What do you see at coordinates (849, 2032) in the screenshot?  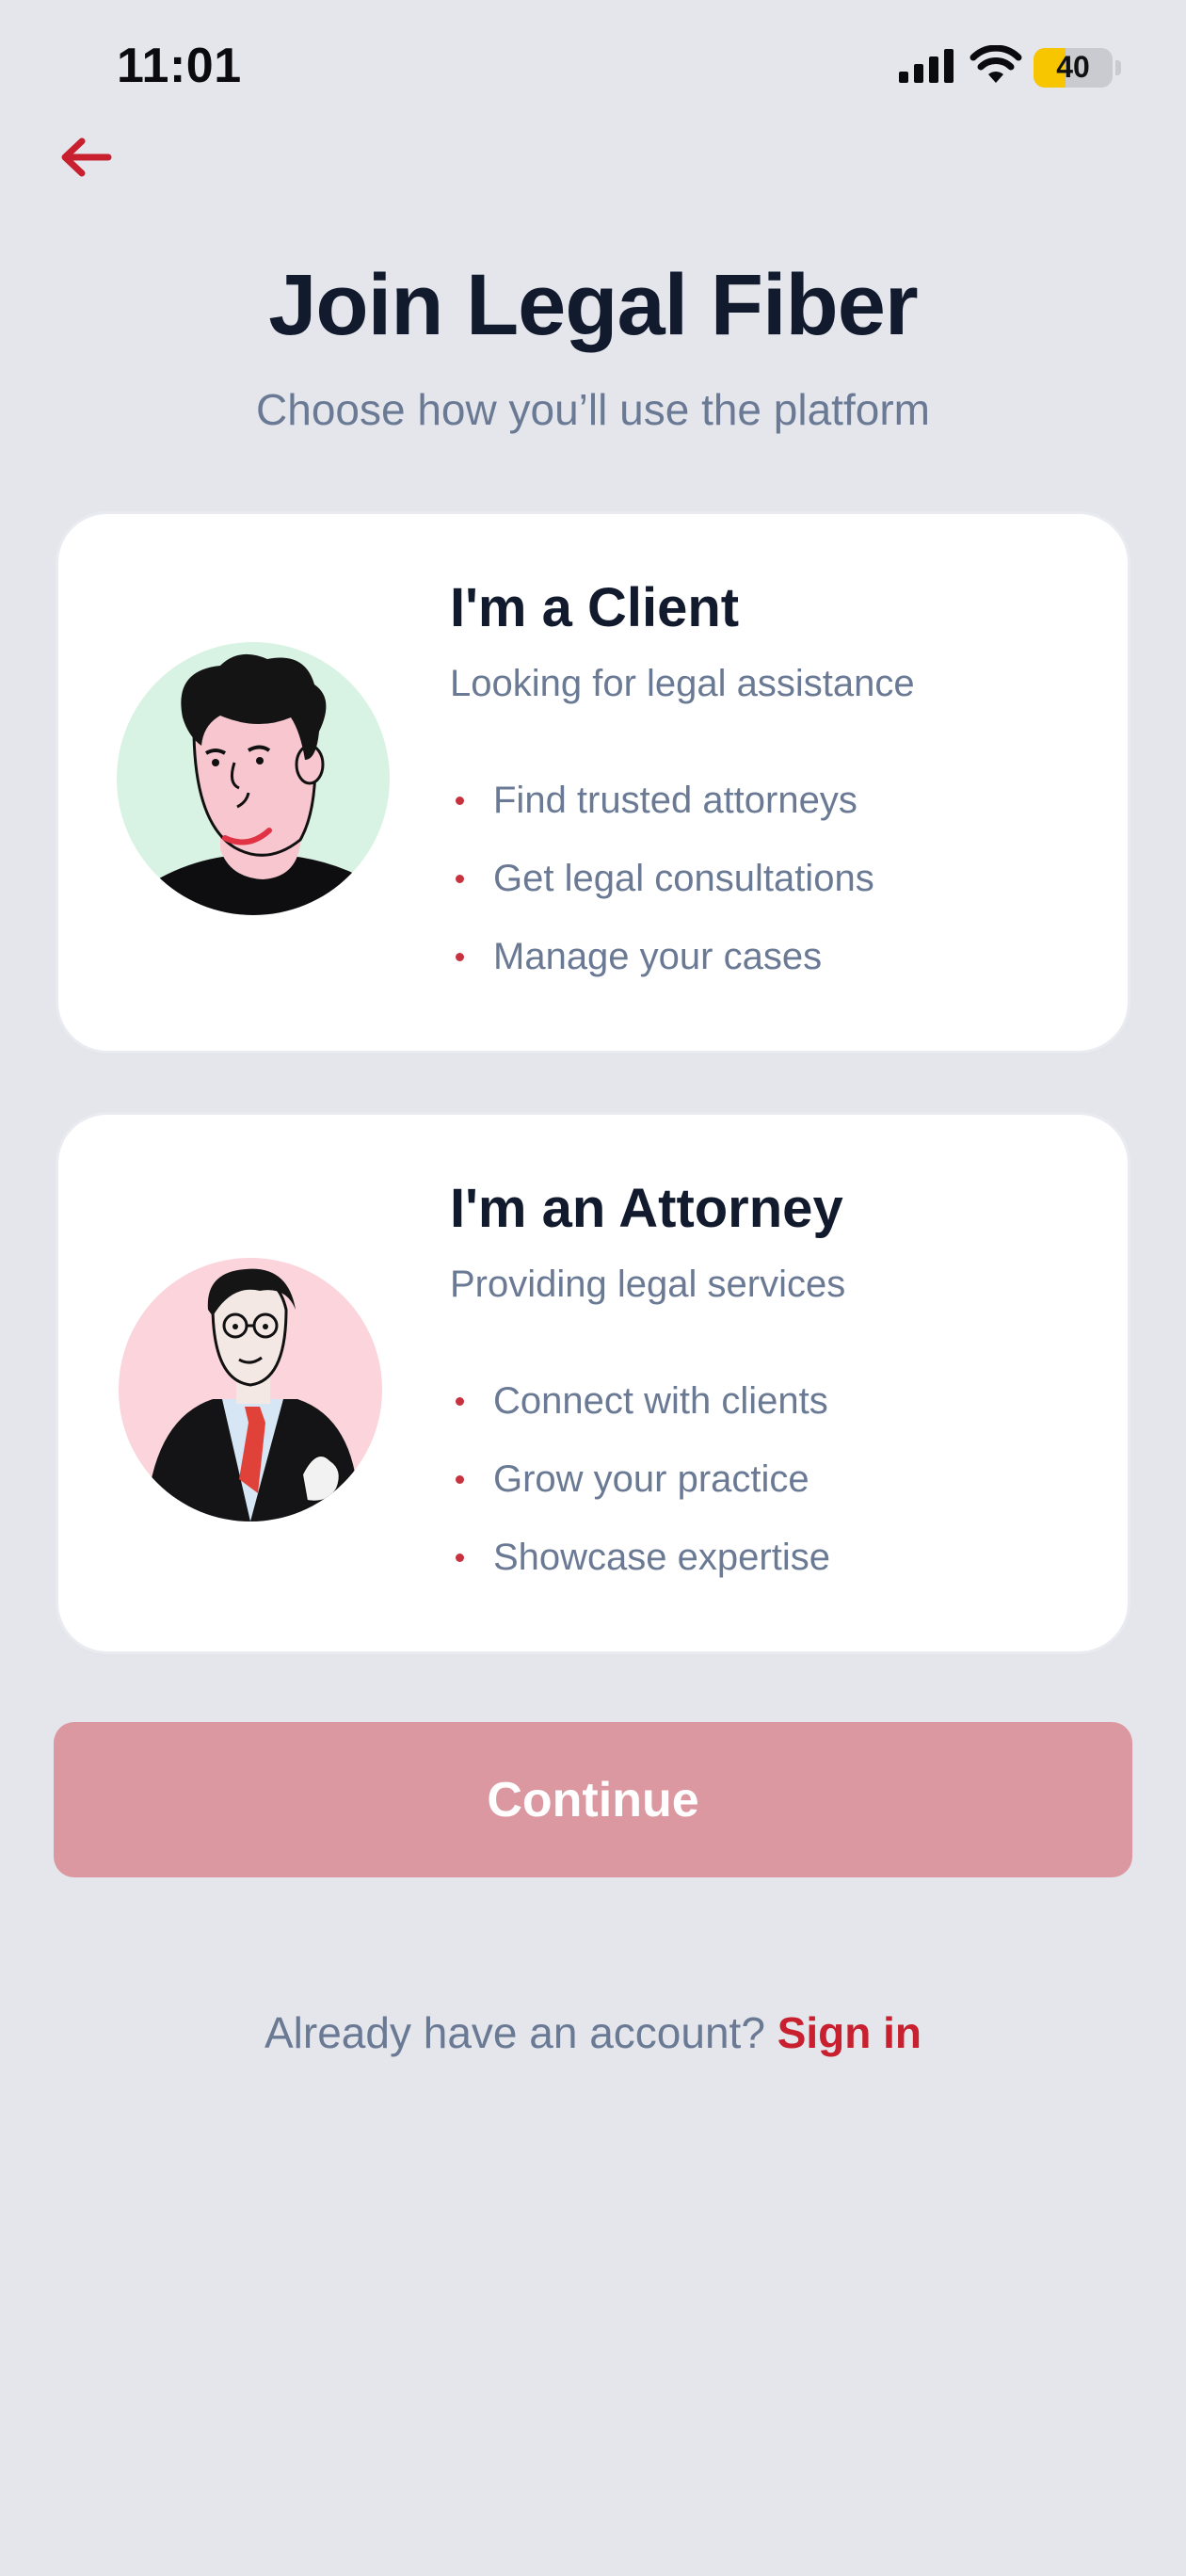 I see `signin-link: Sign in` at bounding box center [849, 2032].